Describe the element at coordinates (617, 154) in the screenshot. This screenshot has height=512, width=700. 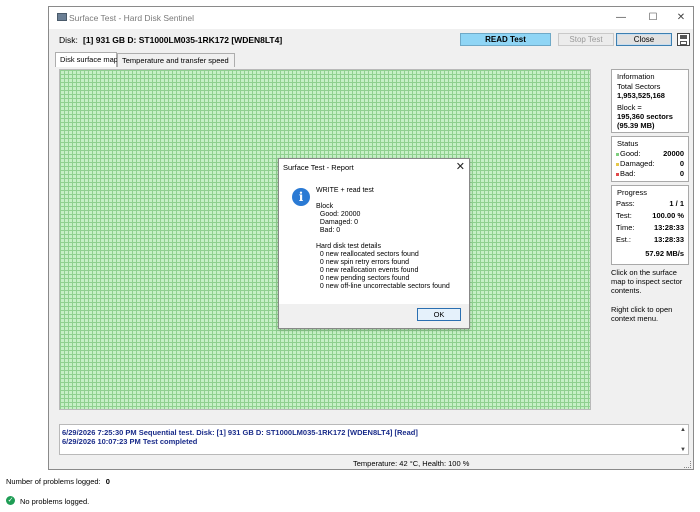
I see `good-swatch-icon` at that location.